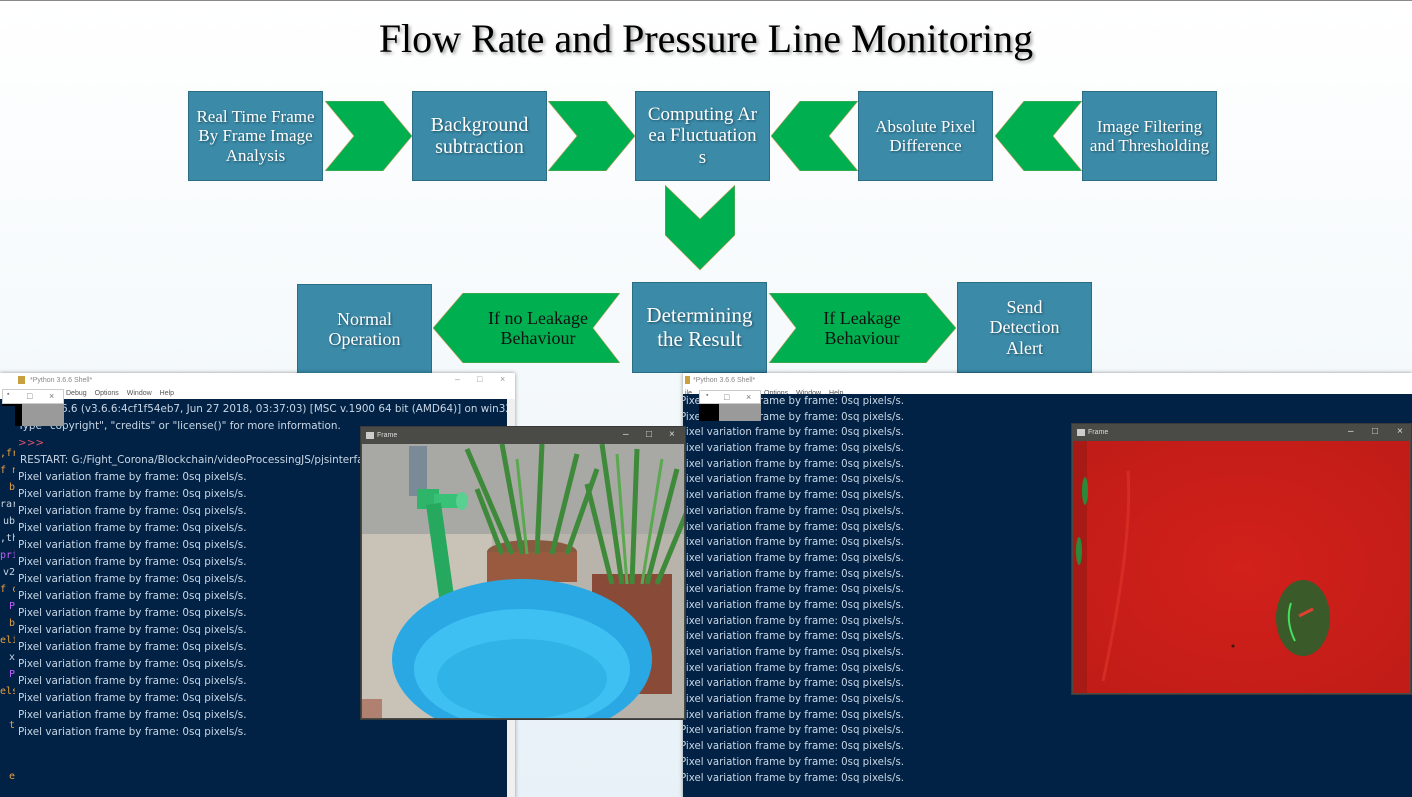 The width and height of the screenshot is (1412, 797). Describe the element at coordinates (7, 691) in the screenshot. I see `code-fragment: else` at that location.